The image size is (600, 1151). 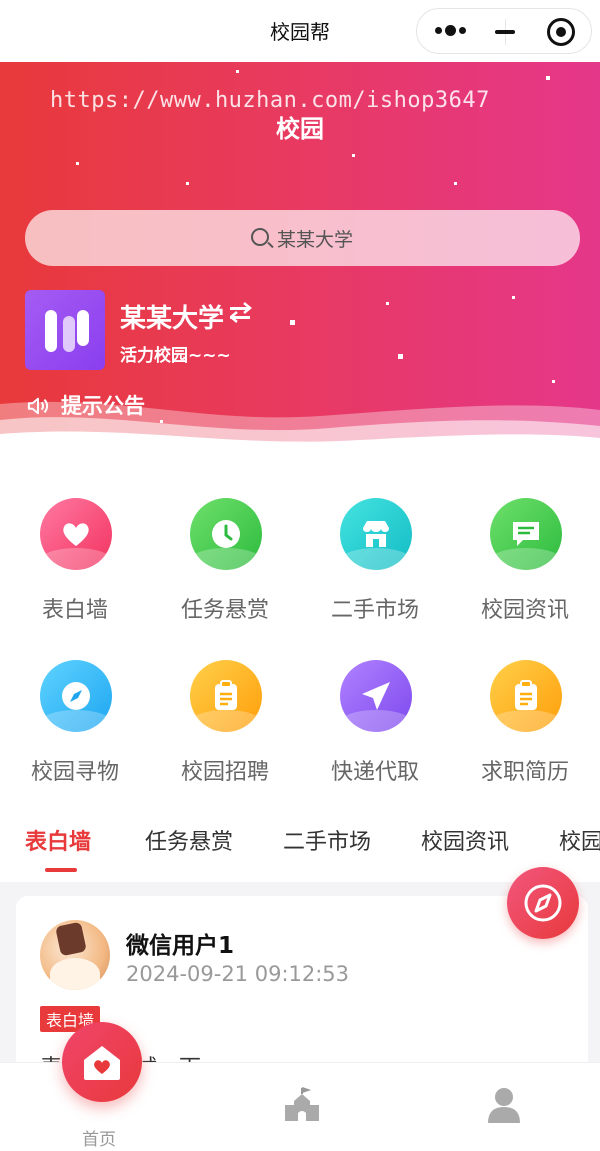 I want to click on grid-label: 求职简历, so click(x=524, y=772).